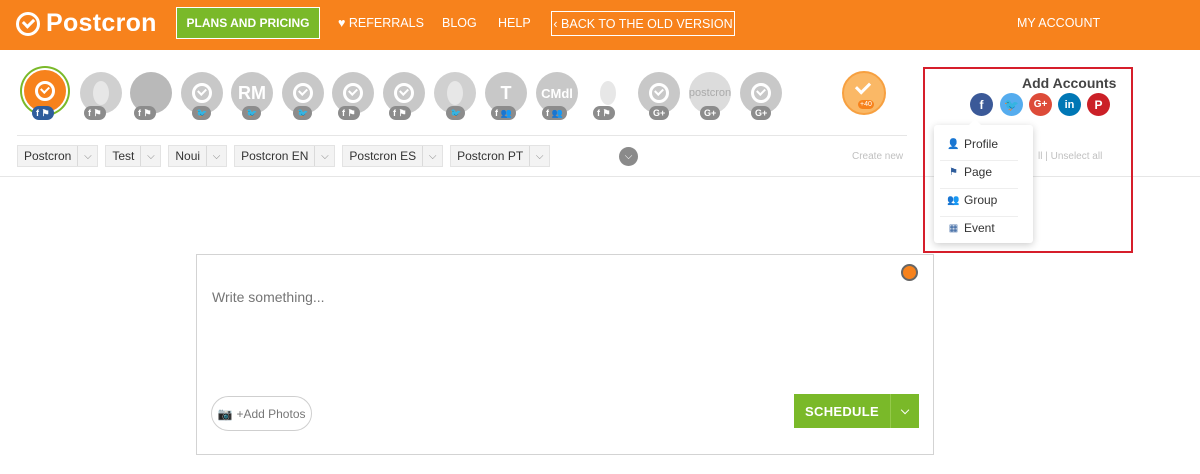 The height and width of the screenshot is (474, 1200). What do you see at coordinates (225, 413) in the screenshot?
I see `camera-icon: 📷` at bounding box center [225, 413].